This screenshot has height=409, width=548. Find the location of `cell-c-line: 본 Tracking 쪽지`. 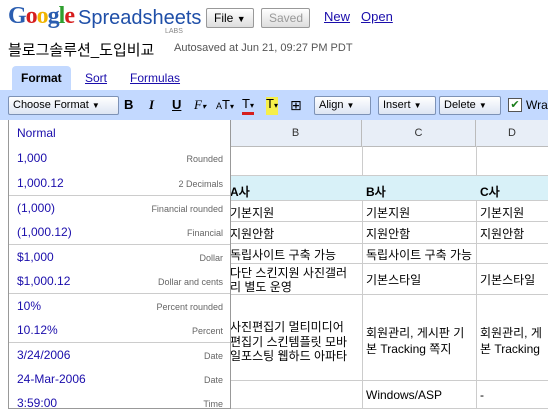

cell-c-line: 본 Tracking 쪽지 is located at coordinates (420, 348).